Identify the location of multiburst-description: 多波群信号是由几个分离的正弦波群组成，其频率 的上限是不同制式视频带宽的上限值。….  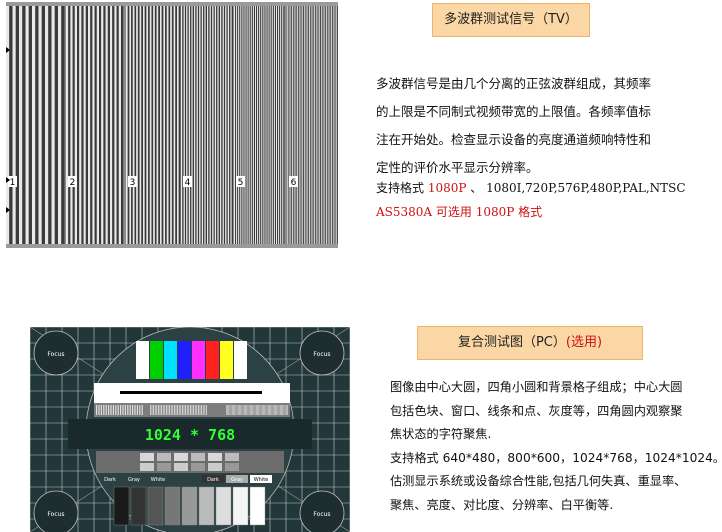
(513, 126).